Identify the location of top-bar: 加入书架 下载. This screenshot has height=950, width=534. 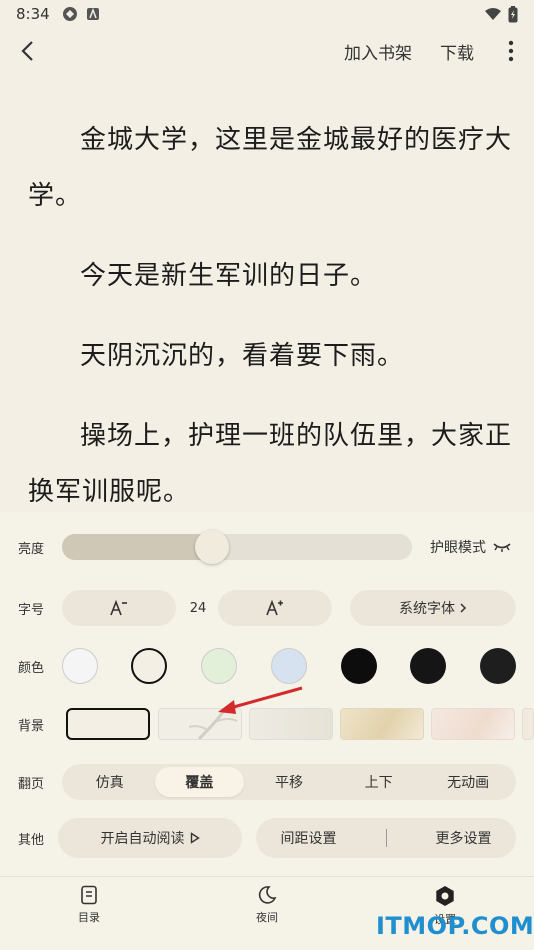
(267, 51).